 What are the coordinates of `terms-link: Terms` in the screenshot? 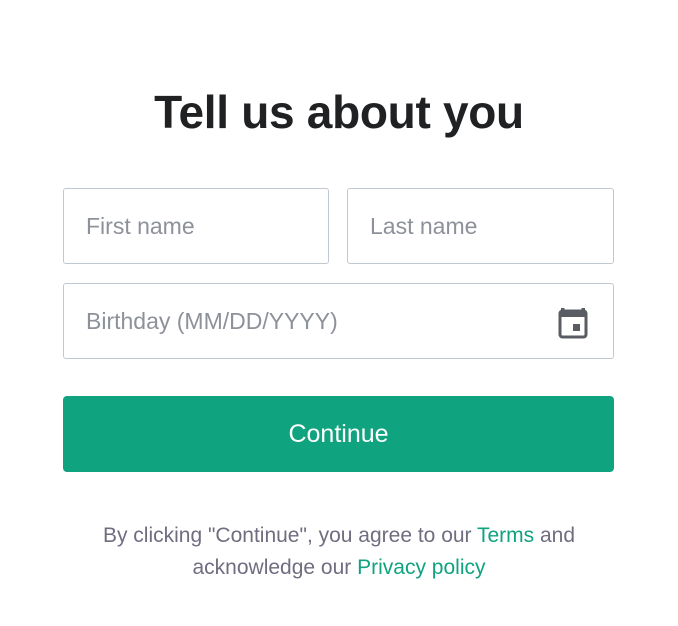 It's located at (505, 535).